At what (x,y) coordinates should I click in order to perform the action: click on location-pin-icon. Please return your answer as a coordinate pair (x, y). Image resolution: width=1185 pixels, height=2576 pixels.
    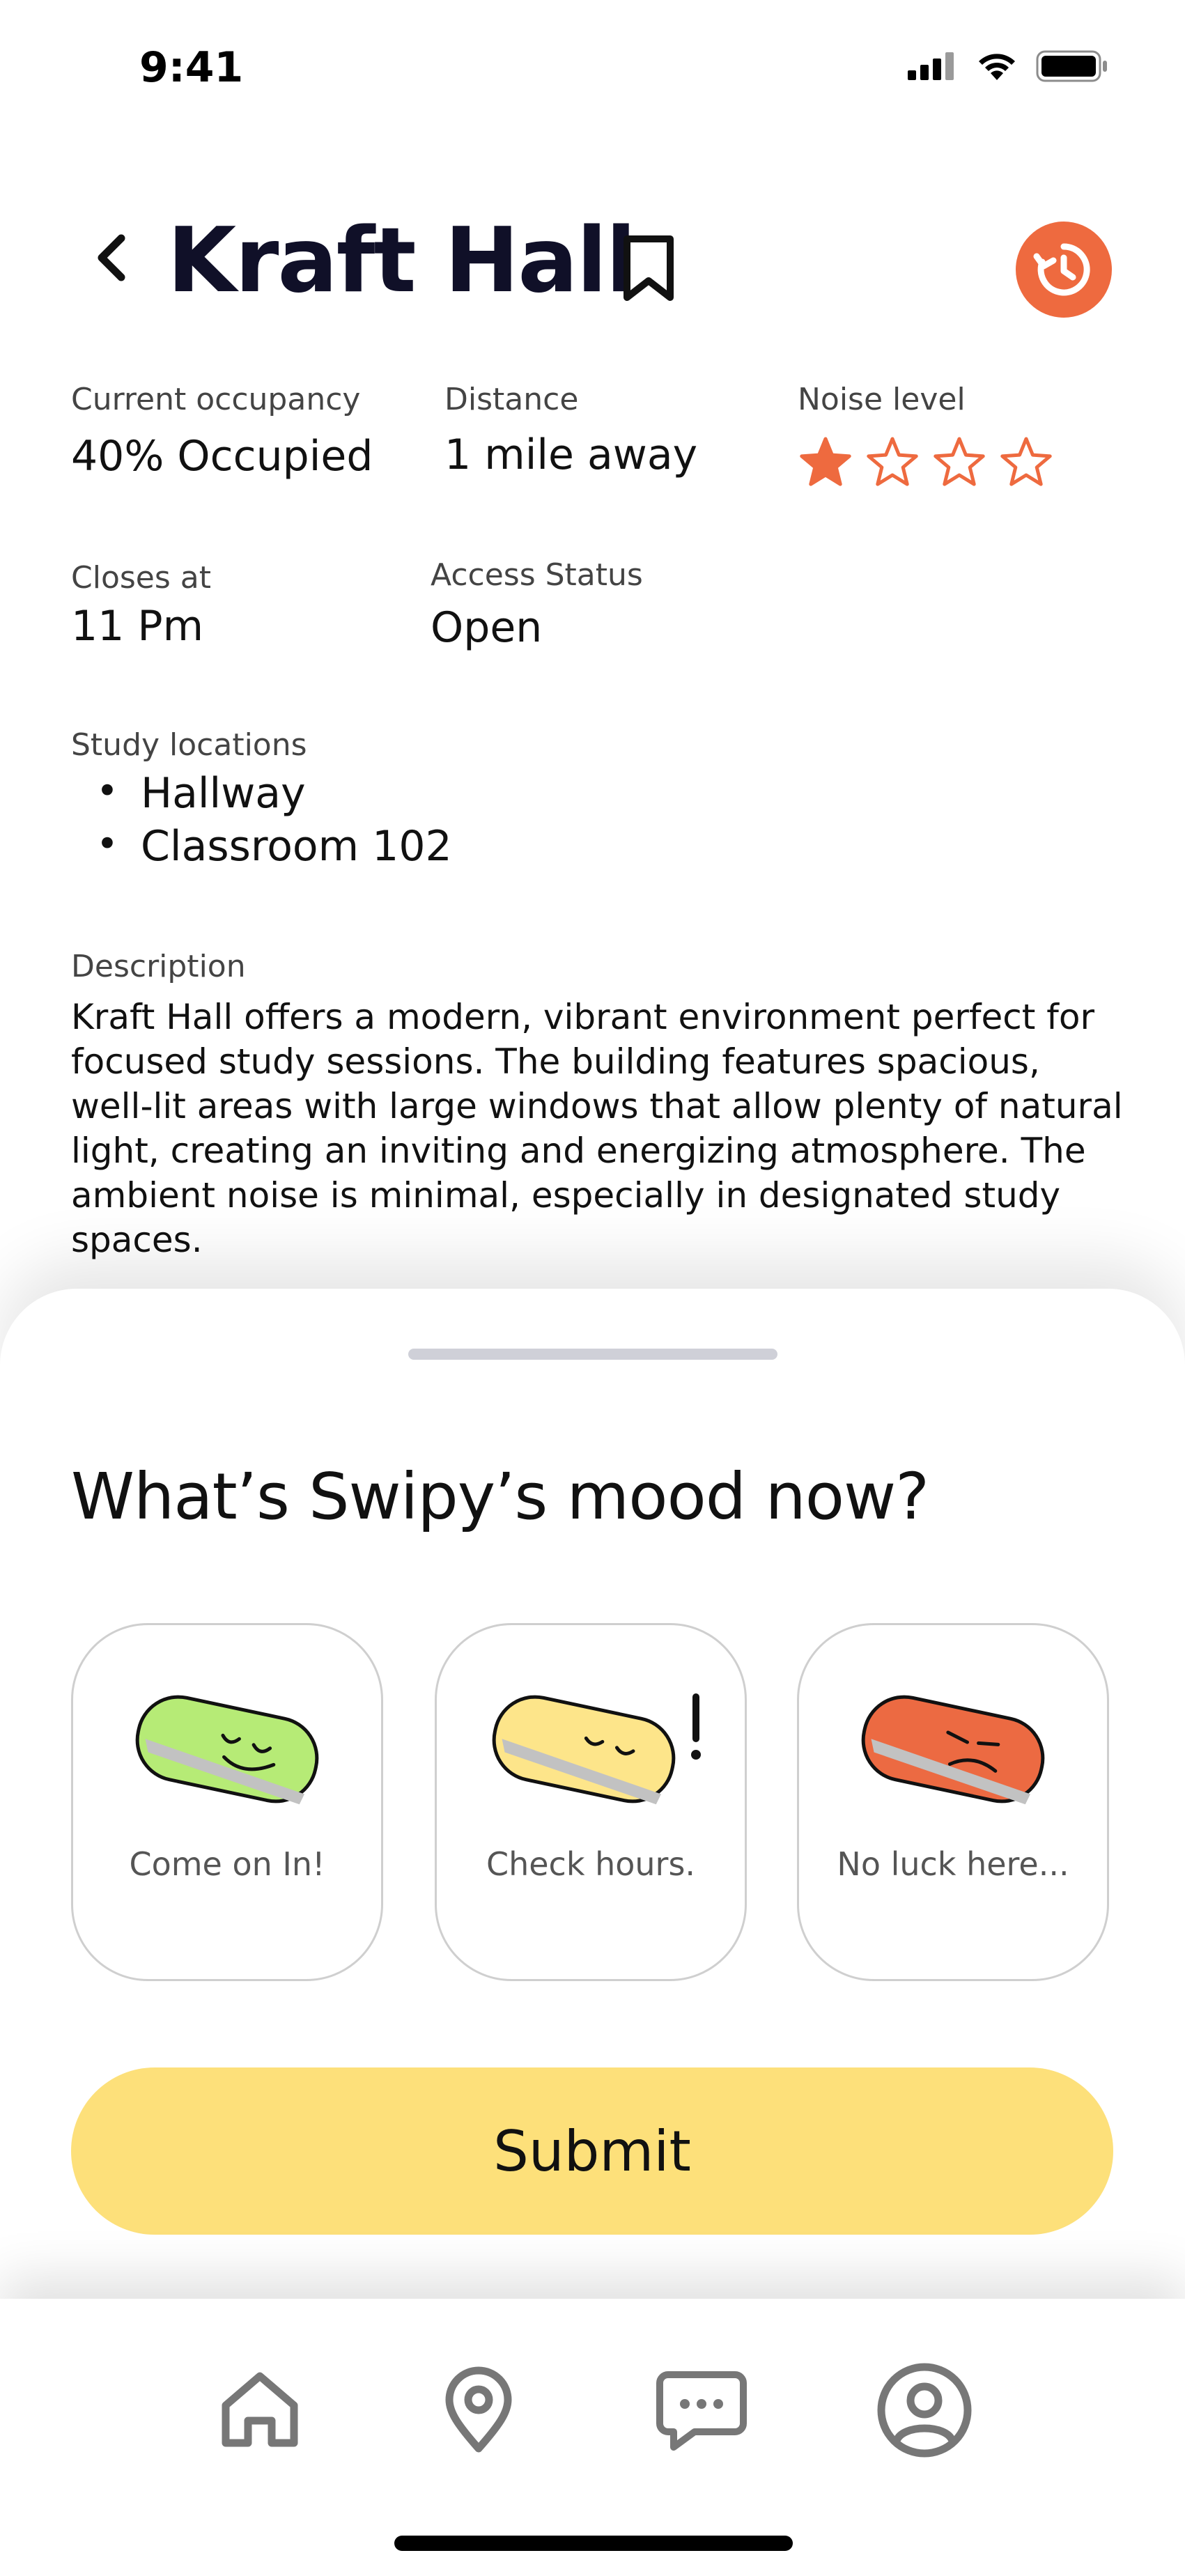
    Looking at the image, I should click on (478, 2409).